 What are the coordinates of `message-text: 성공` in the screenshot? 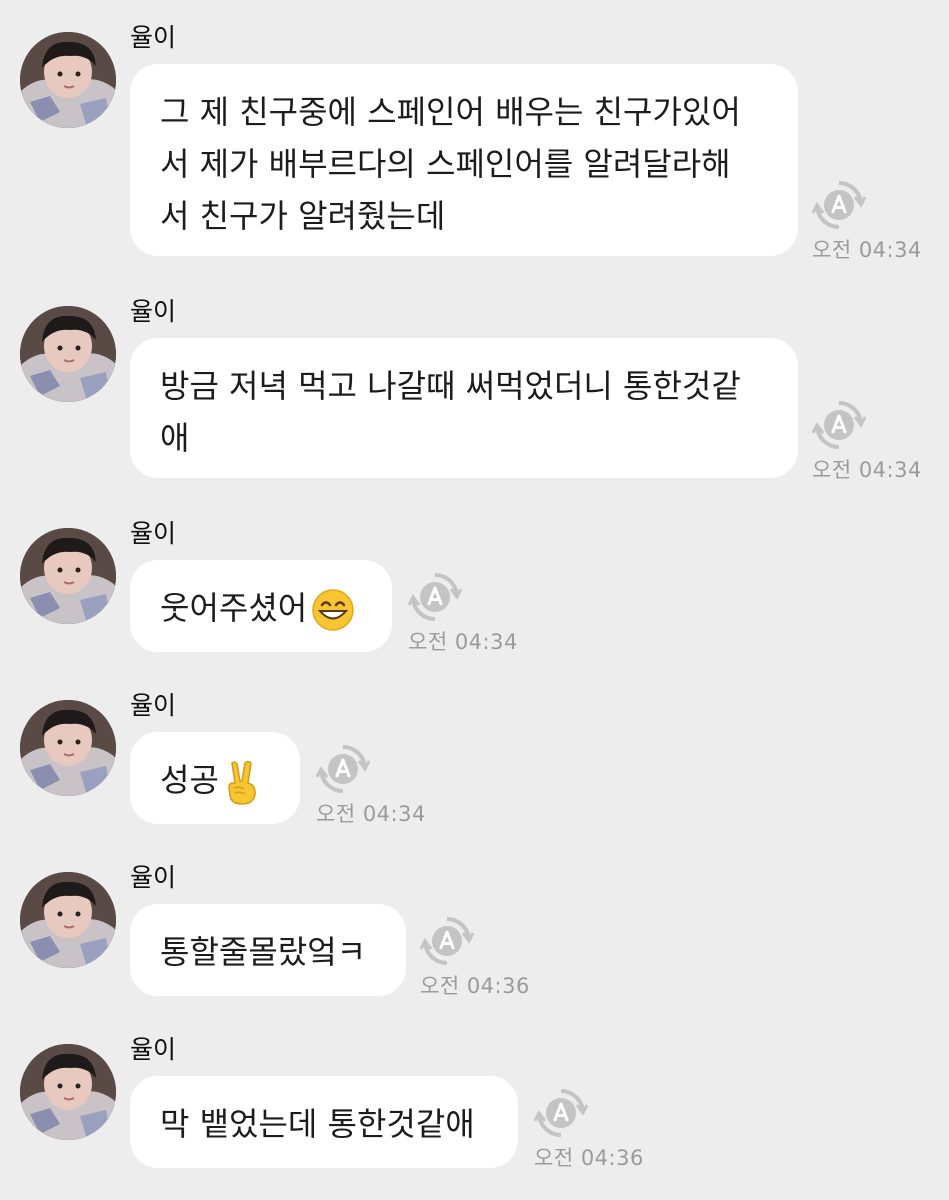 It's located at (189, 780).